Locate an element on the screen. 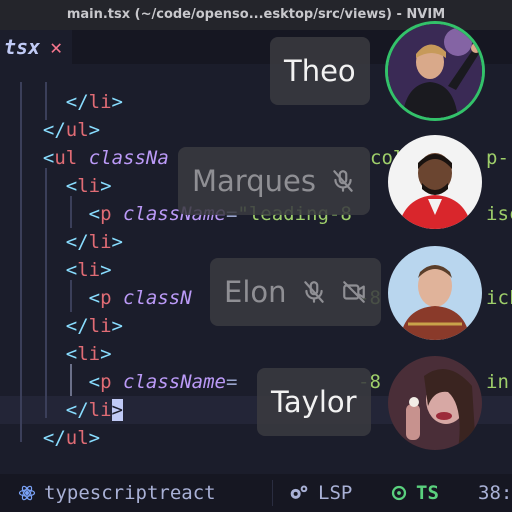  tab-main-tsx: tsx ✕ is located at coordinates (36, 47).